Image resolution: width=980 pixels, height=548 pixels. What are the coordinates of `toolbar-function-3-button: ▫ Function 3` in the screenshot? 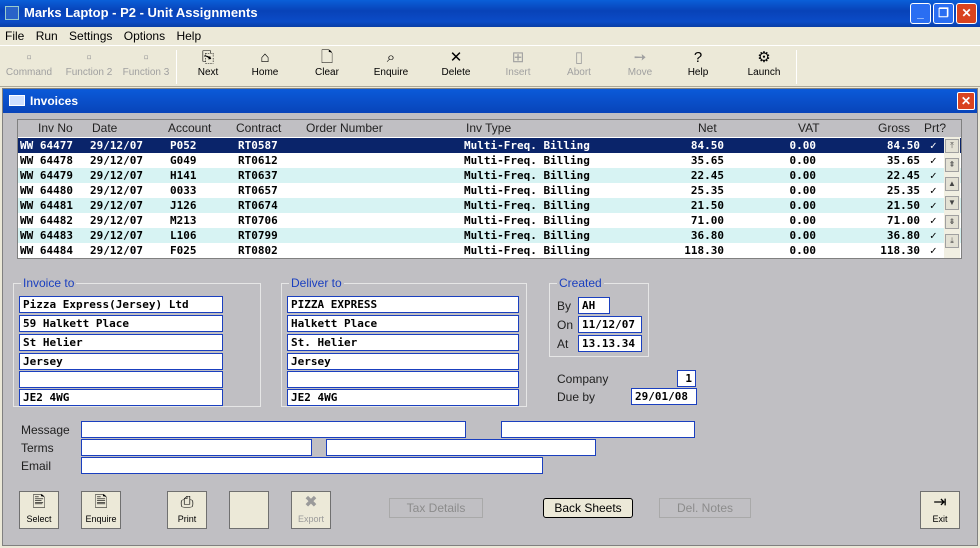 It's located at (146, 67).